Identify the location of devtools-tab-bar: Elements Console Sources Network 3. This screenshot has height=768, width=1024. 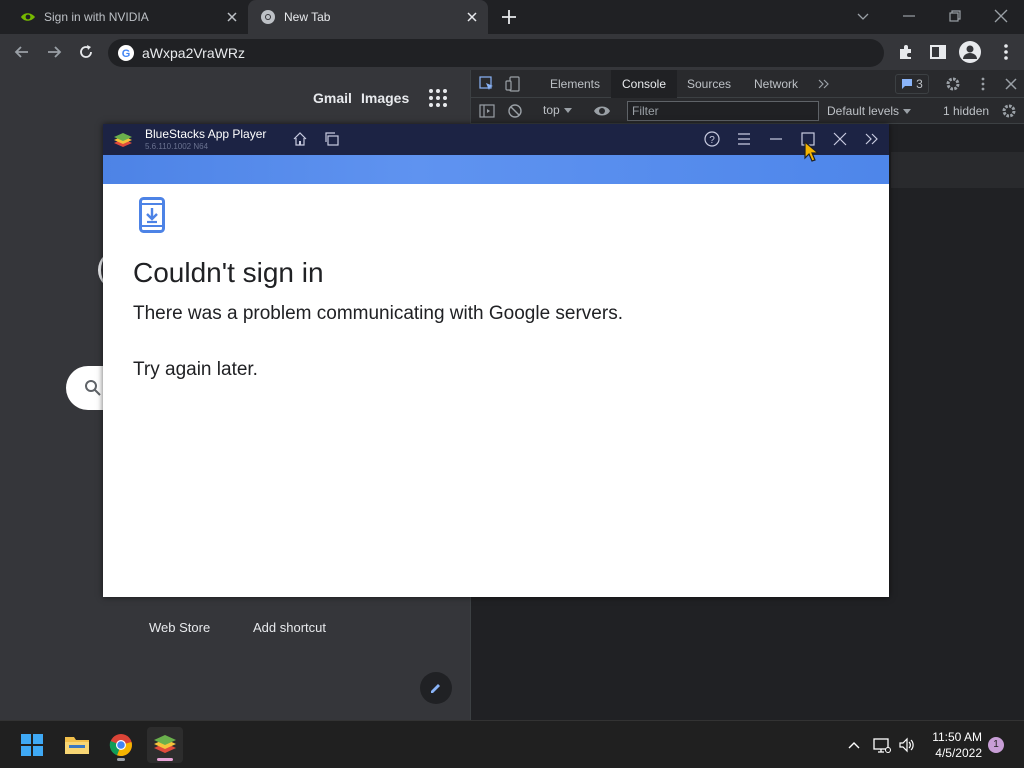
(747, 84).